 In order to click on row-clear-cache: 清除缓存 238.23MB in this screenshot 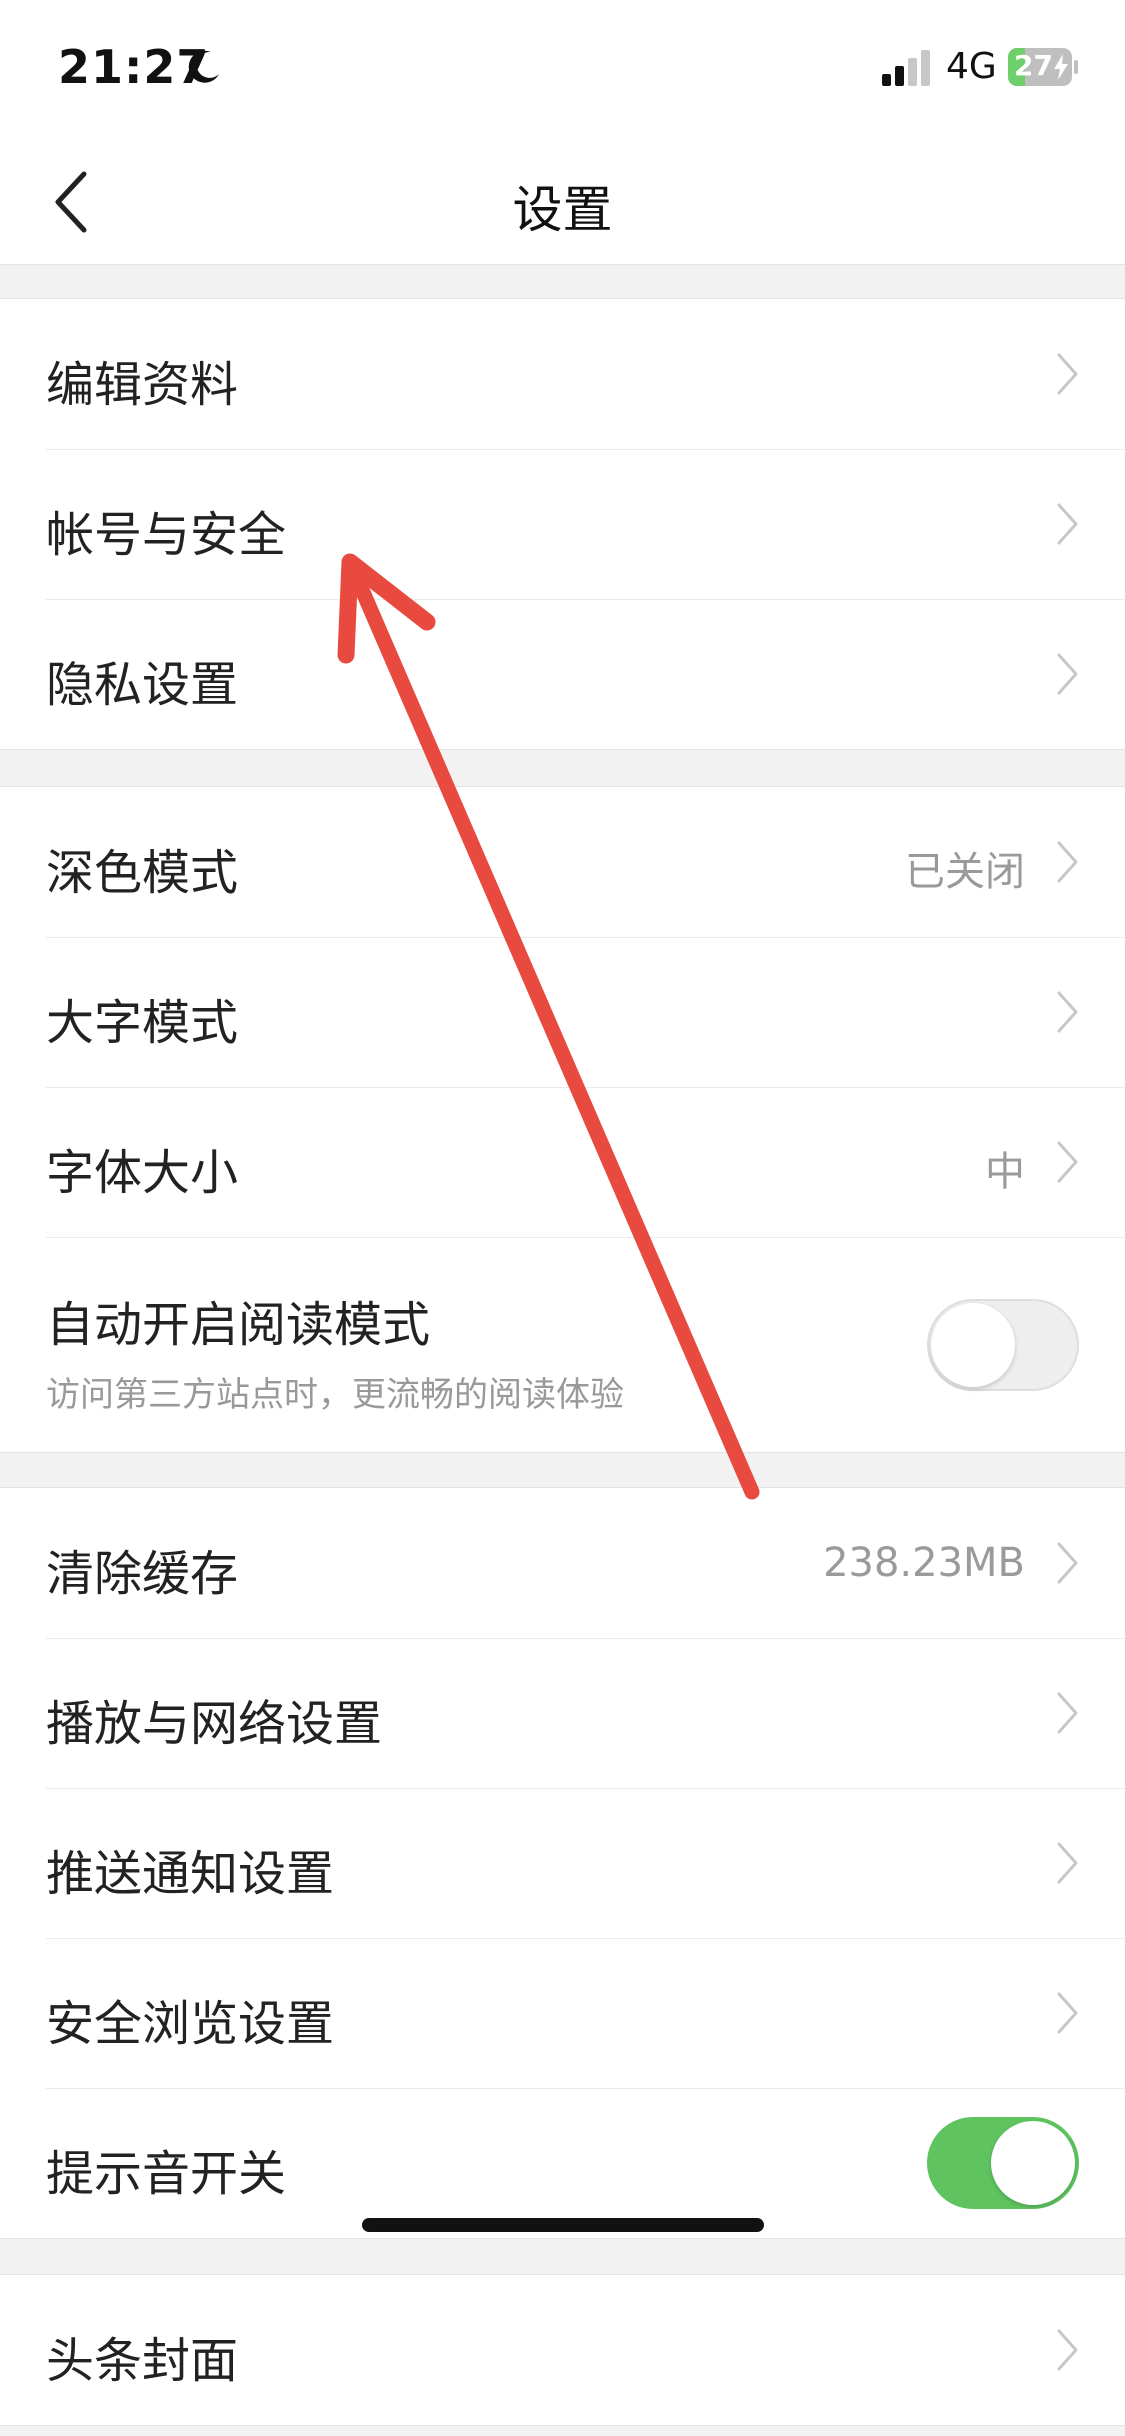, I will do `click(562, 1563)`.